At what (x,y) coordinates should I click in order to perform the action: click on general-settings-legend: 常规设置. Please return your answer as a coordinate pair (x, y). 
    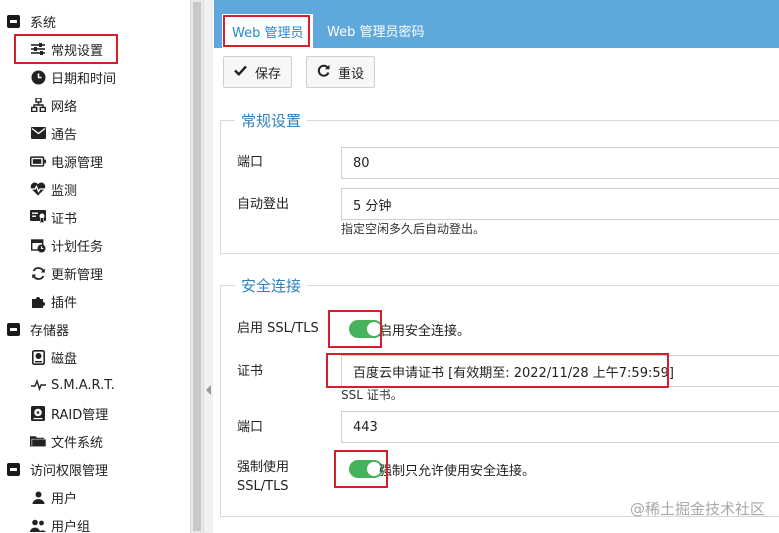
    Looking at the image, I should click on (271, 120).